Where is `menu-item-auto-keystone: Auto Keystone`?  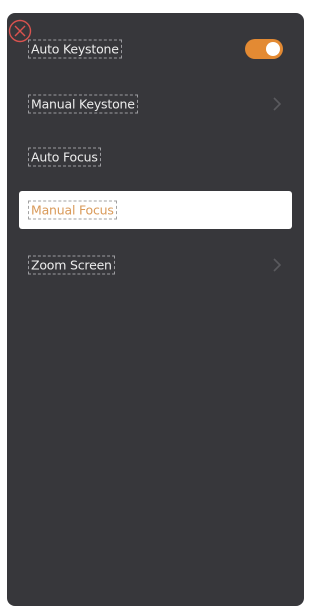 menu-item-auto-keystone: Auto Keystone is located at coordinates (155, 49).